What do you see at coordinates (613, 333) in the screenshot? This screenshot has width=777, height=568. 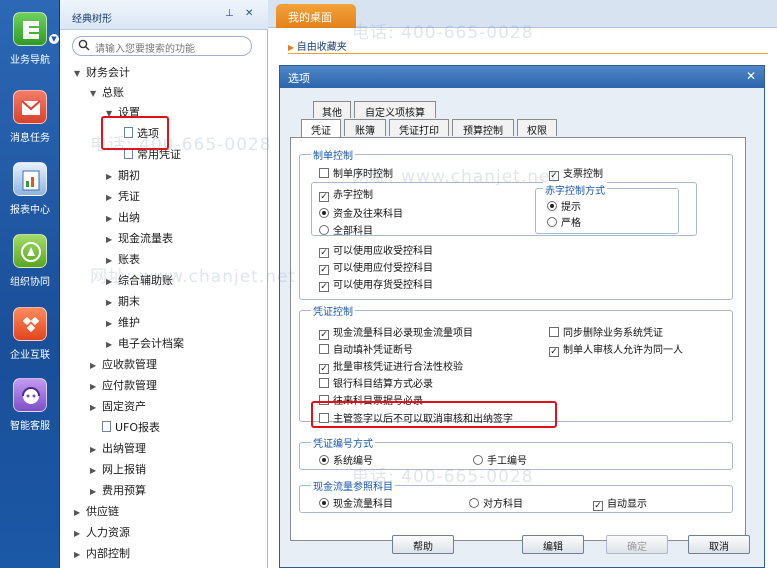 I see `checkbox-label: 同步删除业务系统凭证` at bounding box center [613, 333].